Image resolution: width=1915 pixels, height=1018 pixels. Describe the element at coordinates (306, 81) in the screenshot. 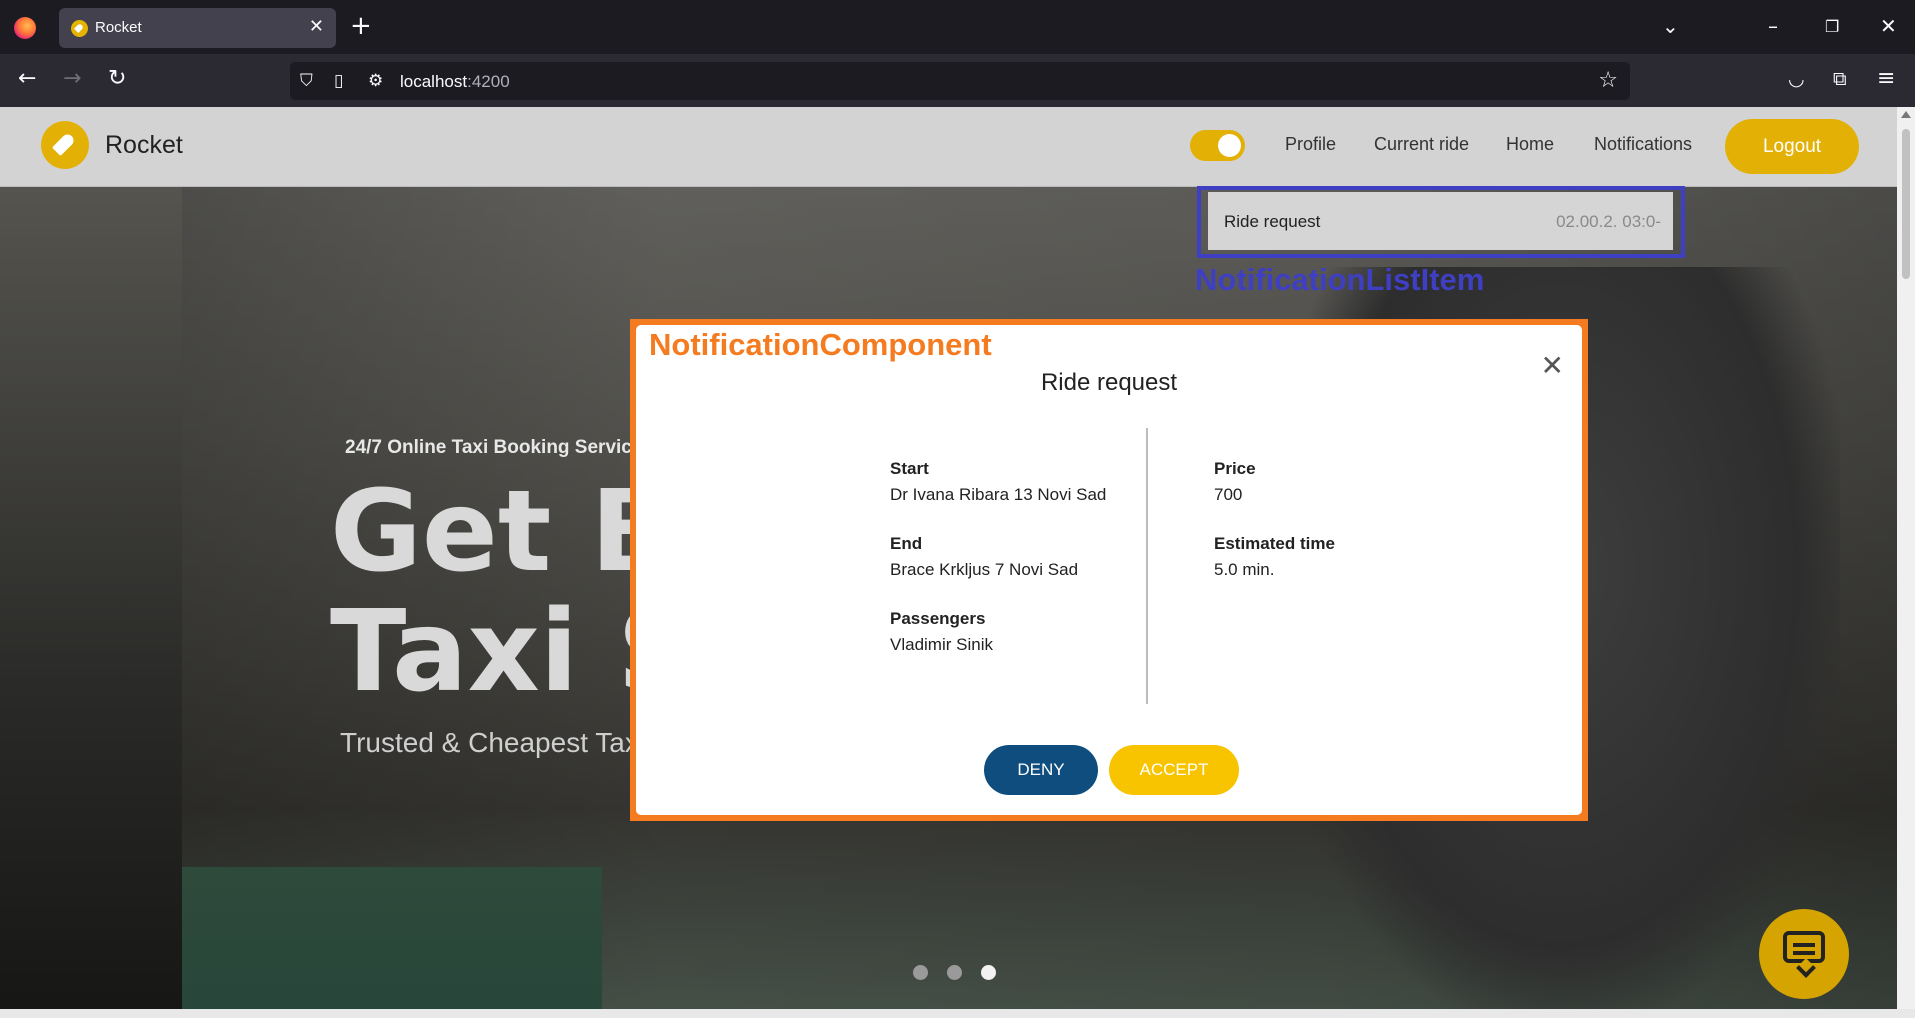

I see `shield-icon: ⛉` at that location.